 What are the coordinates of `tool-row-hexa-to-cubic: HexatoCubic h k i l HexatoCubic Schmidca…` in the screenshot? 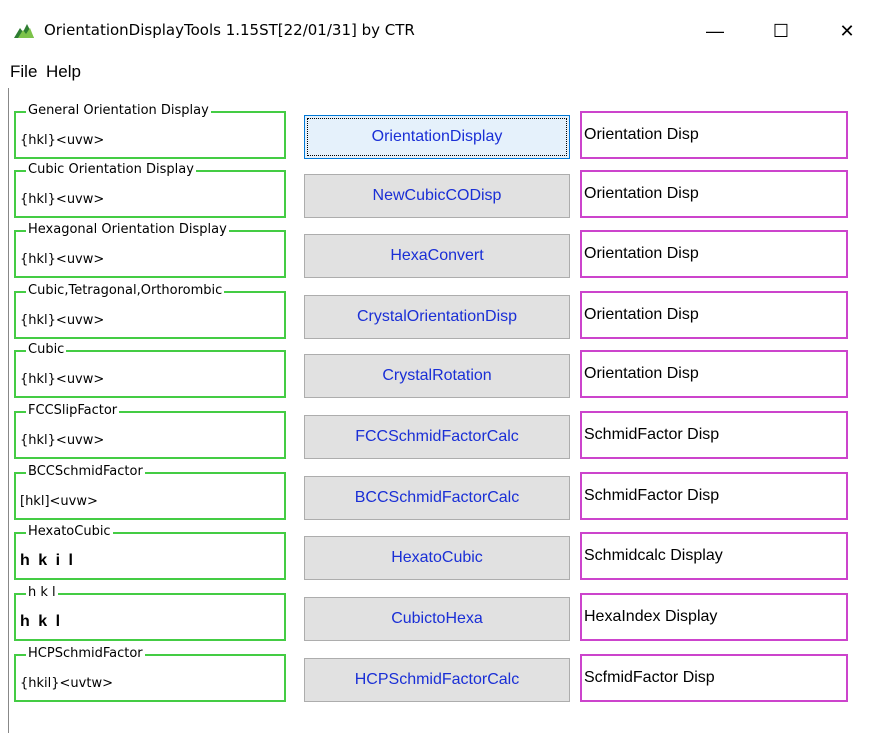 It's located at (437, 555).